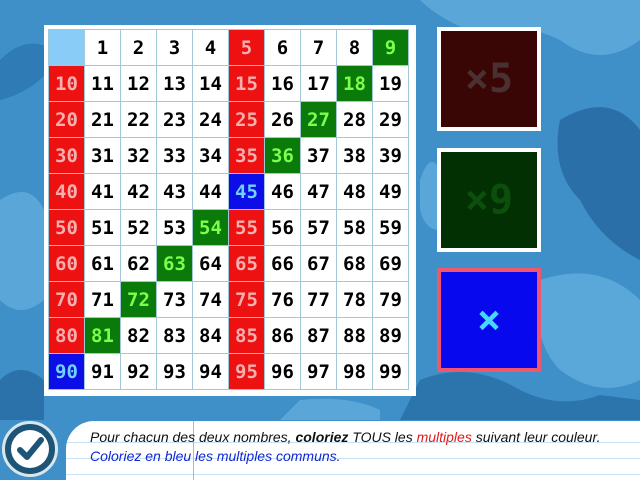 The image size is (640, 480). Describe the element at coordinates (355, 48) in the screenshot. I see `number-cell-8: 8` at that location.